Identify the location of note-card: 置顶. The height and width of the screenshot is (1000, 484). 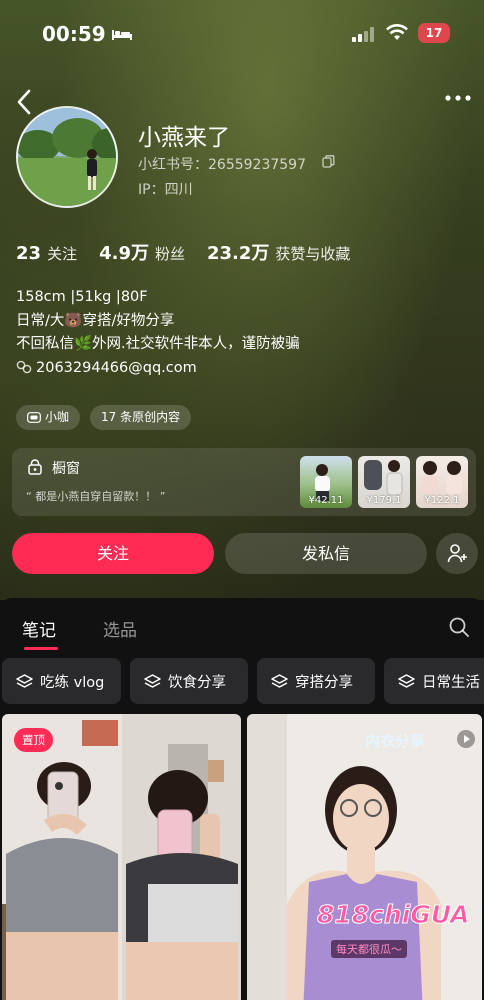
(121, 857).